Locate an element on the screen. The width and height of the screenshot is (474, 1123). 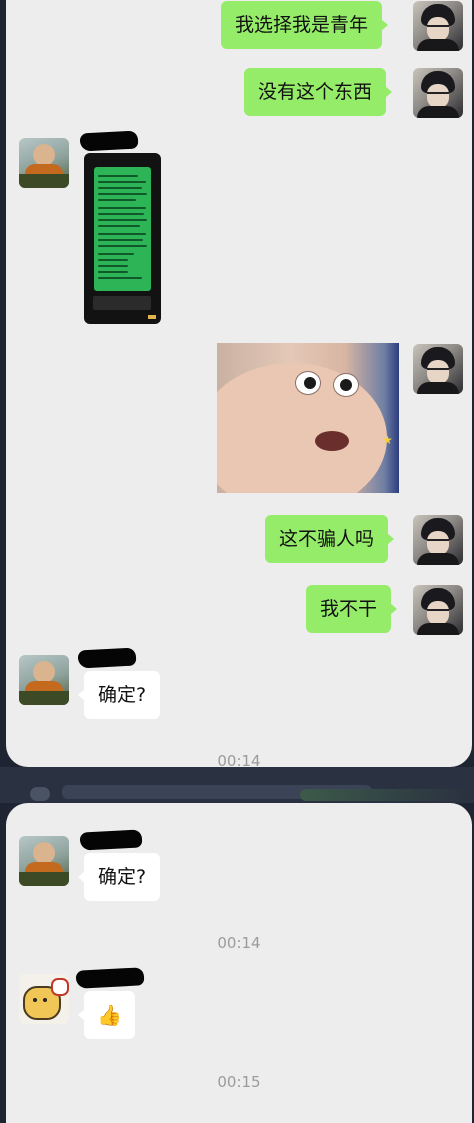
message-bubble-me: 我选择我是青年 is located at coordinates (305, 25).